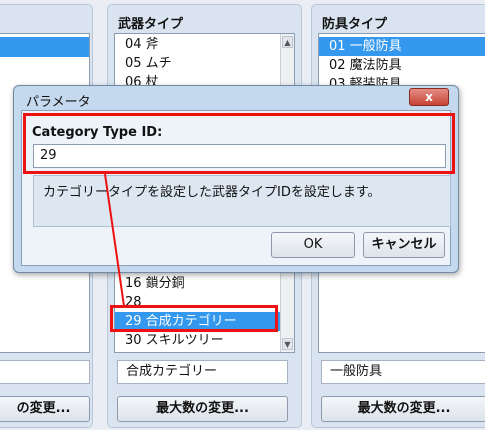 Image resolution: width=485 pixels, height=430 pixels. I want to click on list-item: 04 斧, so click(204, 44).